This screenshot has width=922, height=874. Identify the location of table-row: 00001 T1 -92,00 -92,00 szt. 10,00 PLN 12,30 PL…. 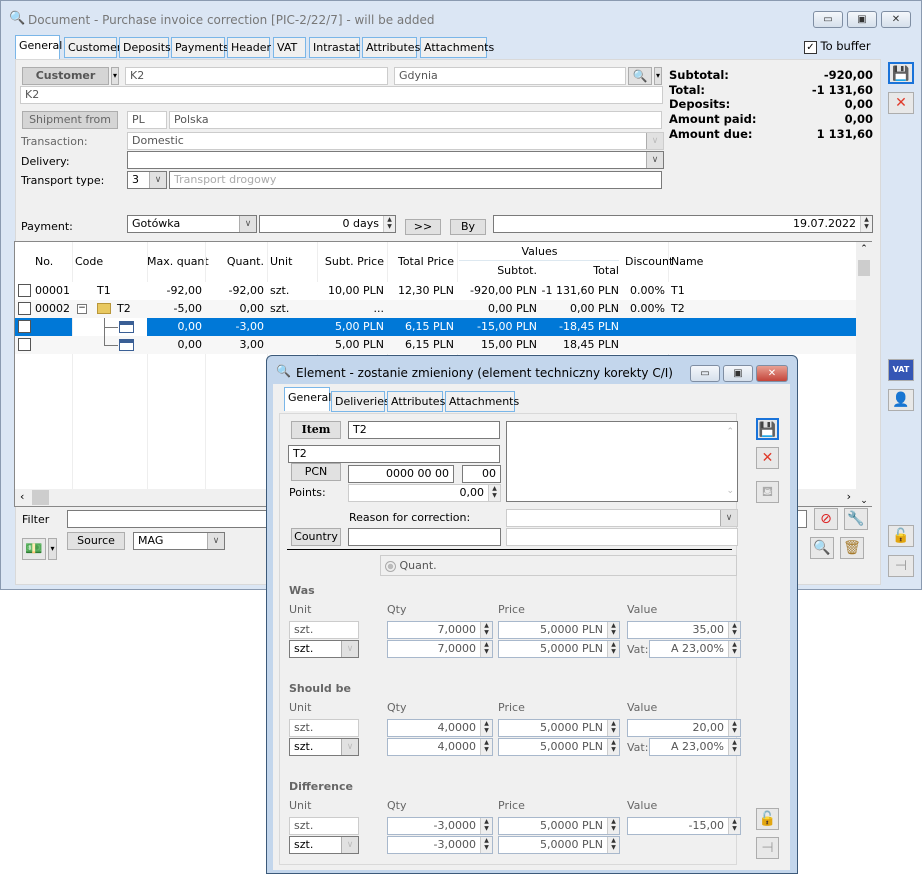
(436, 291).